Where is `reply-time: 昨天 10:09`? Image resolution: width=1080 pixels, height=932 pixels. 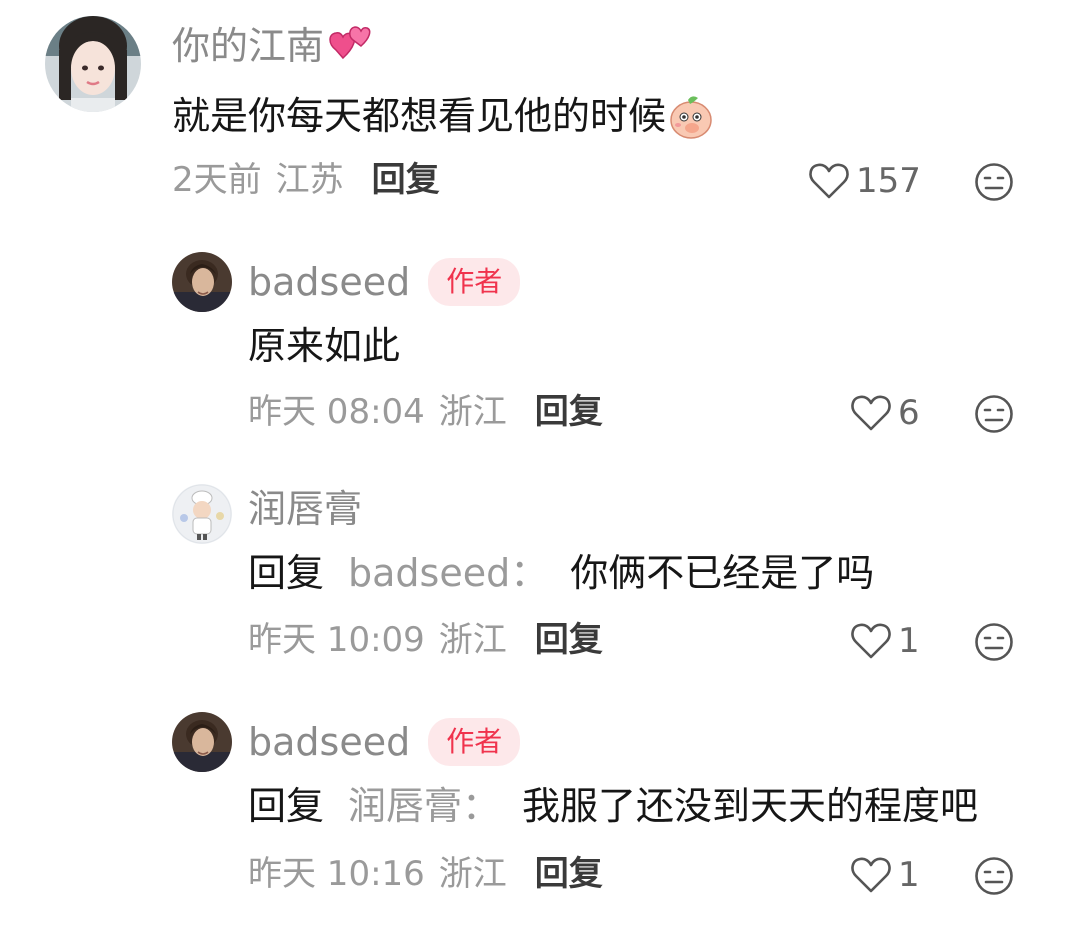 reply-time: 昨天 10:09 is located at coordinates (336, 640).